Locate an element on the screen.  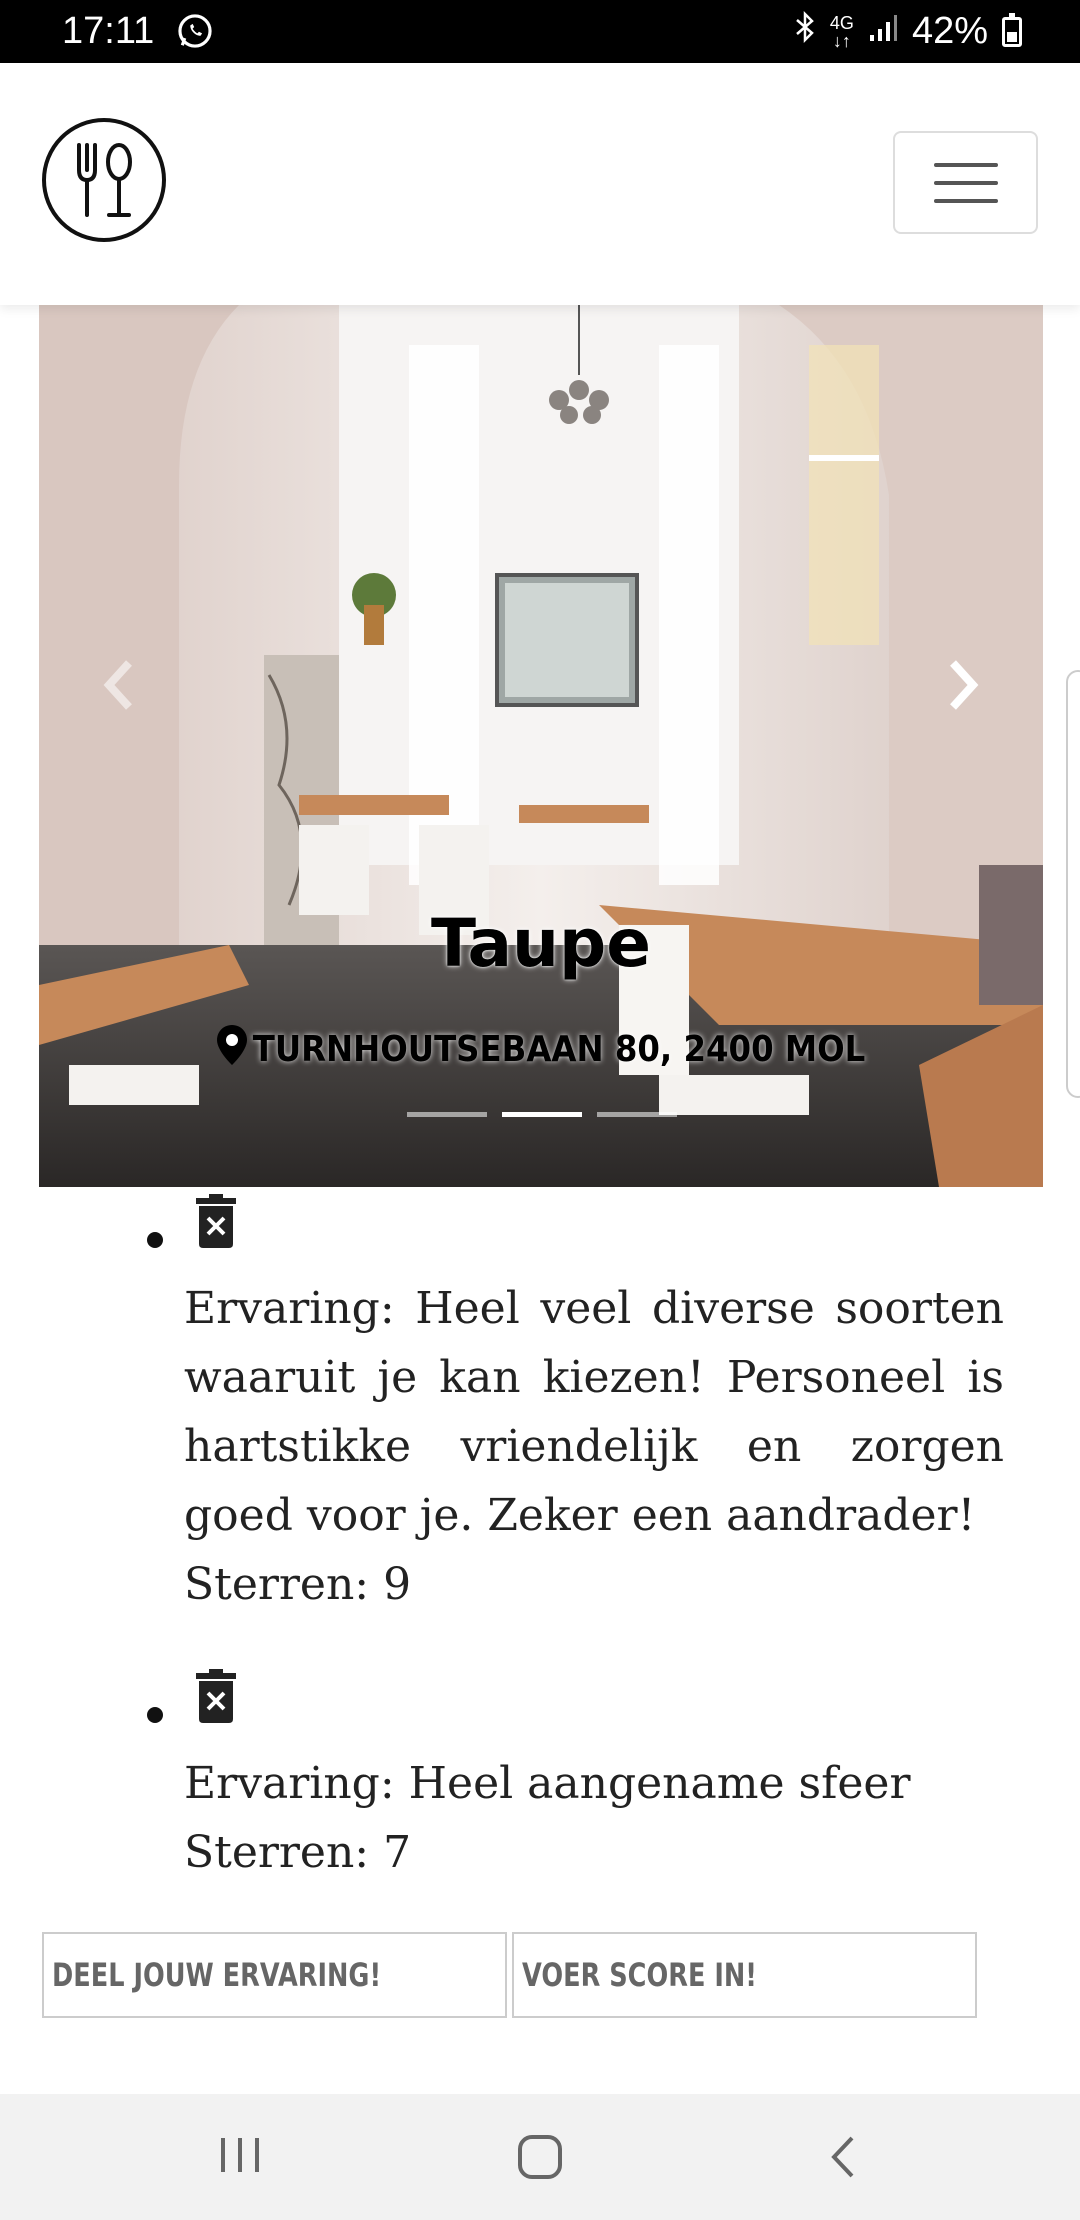
share-experience-label: DEEL JOUW ERVARING! is located at coordinates (217, 1975).